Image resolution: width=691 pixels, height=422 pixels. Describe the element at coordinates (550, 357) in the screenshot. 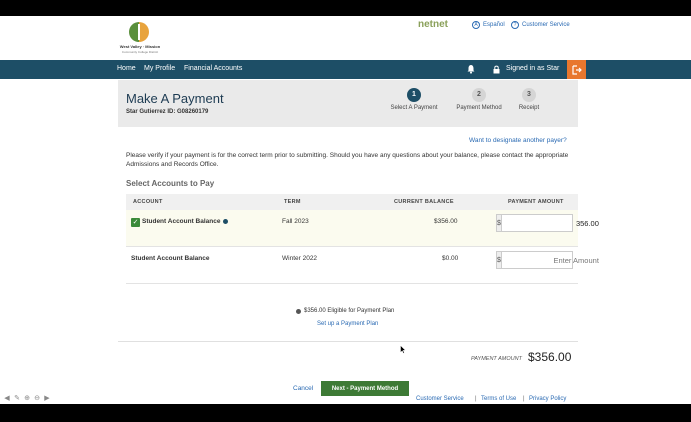

I see `total-value: $356.00` at that location.